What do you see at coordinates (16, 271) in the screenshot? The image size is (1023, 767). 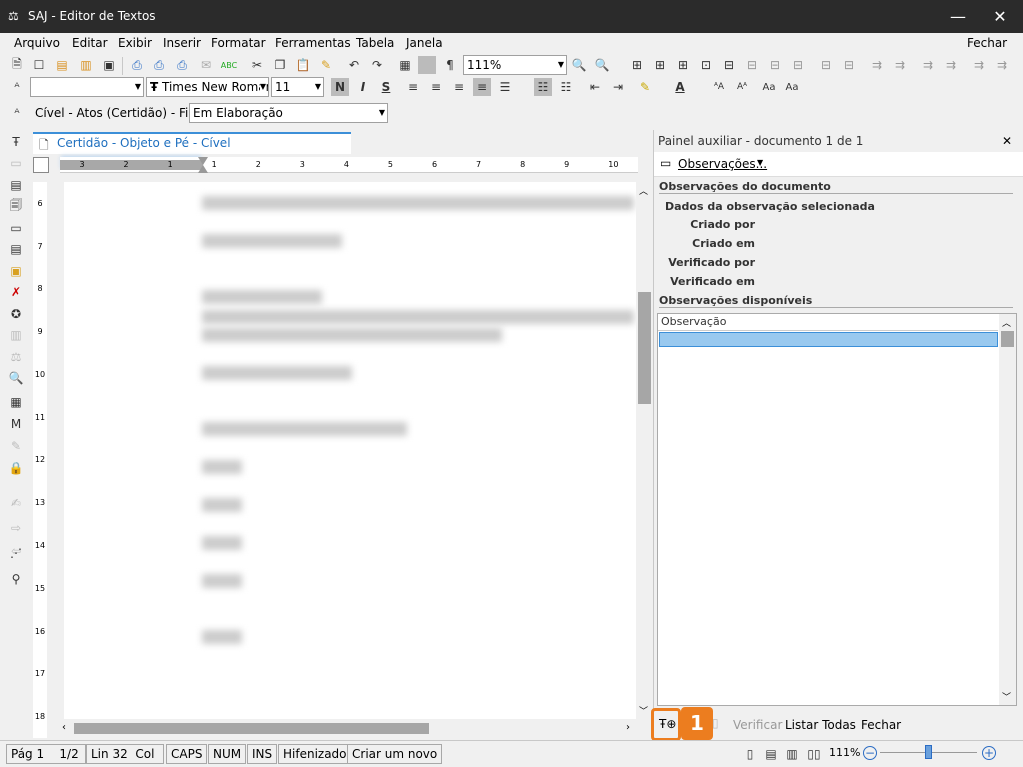 I see `yellow-doc-icon: ▣` at bounding box center [16, 271].